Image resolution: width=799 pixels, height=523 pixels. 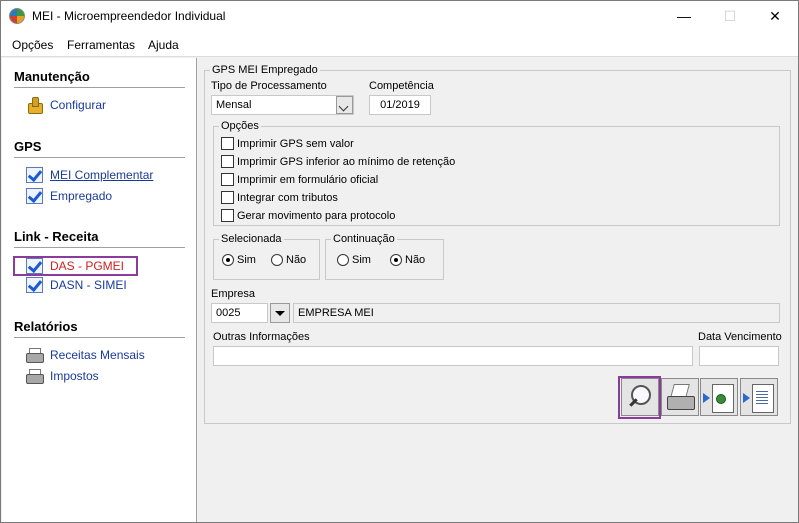 I want to click on option-formulario-oficial: Imprimir em formulário oficial, so click(x=299, y=179).